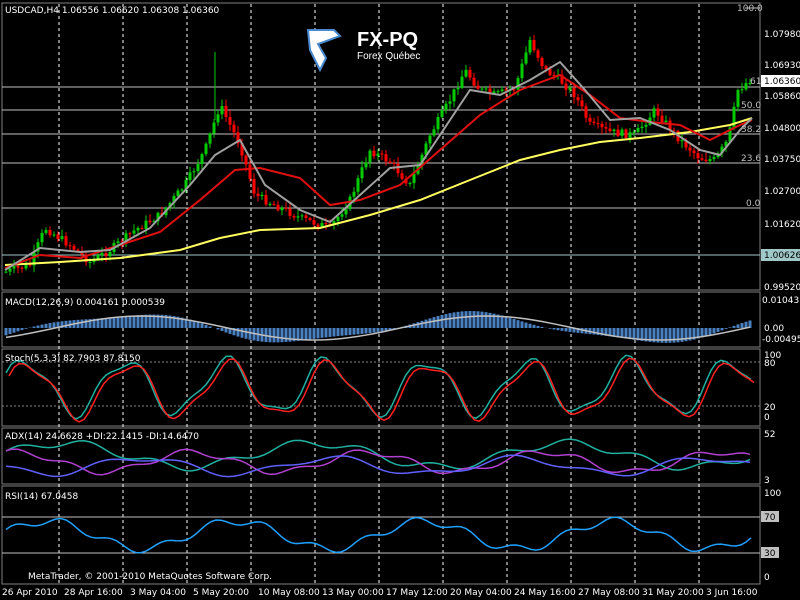 This screenshot has height=600, width=800. Describe the element at coordinates (767, 578) in the screenshot. I see `rsi-scale-0: 0` at that location.